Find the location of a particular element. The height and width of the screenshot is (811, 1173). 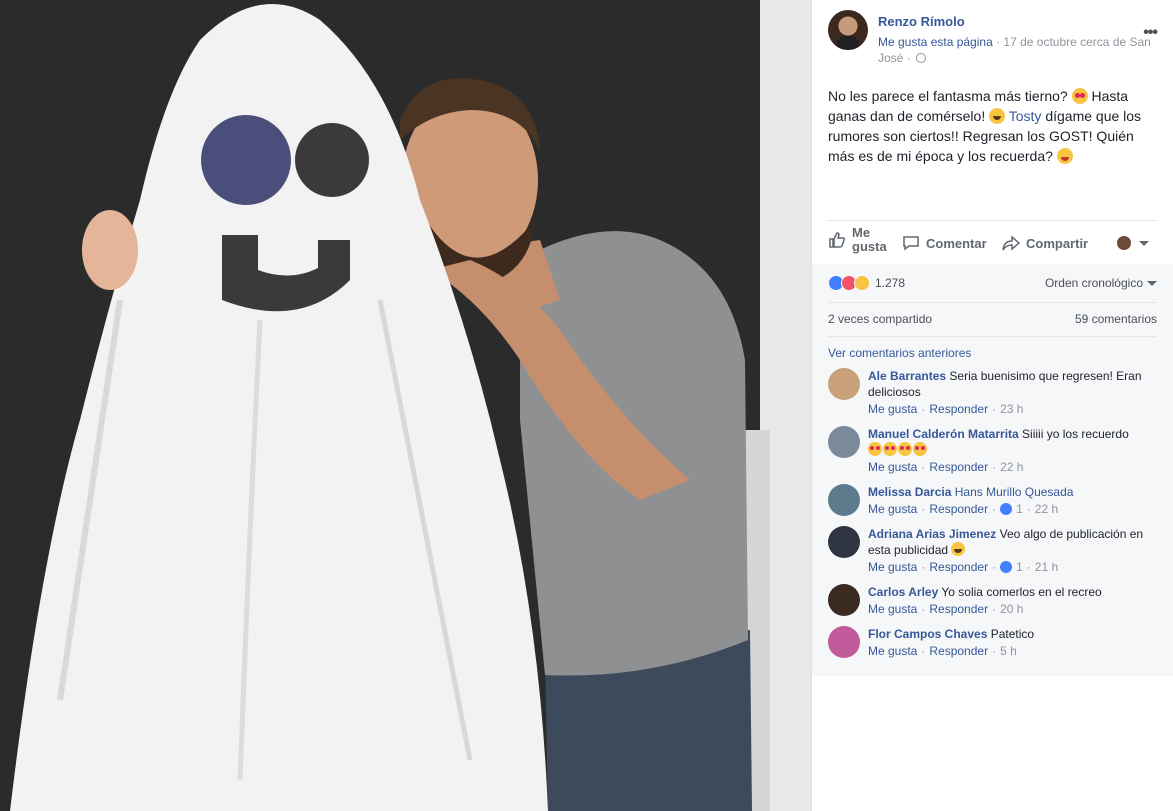

comment-actions: Me gusta · Responder · 5 h is located at coordinates (942, 651).